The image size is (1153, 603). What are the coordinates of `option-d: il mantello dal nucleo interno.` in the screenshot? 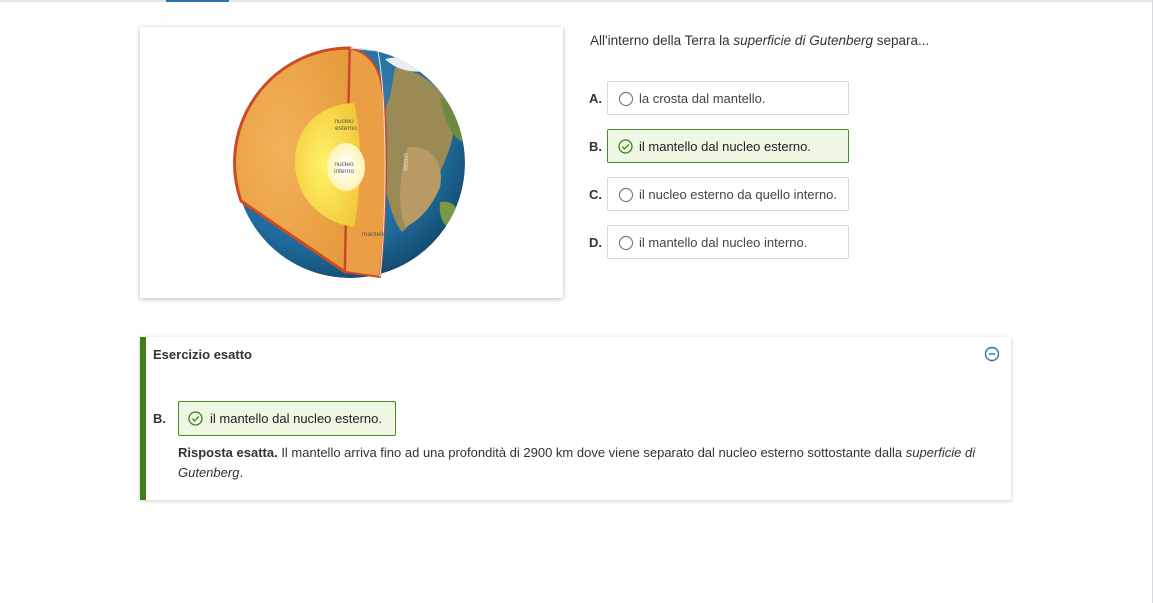 It's located at (728, 242).